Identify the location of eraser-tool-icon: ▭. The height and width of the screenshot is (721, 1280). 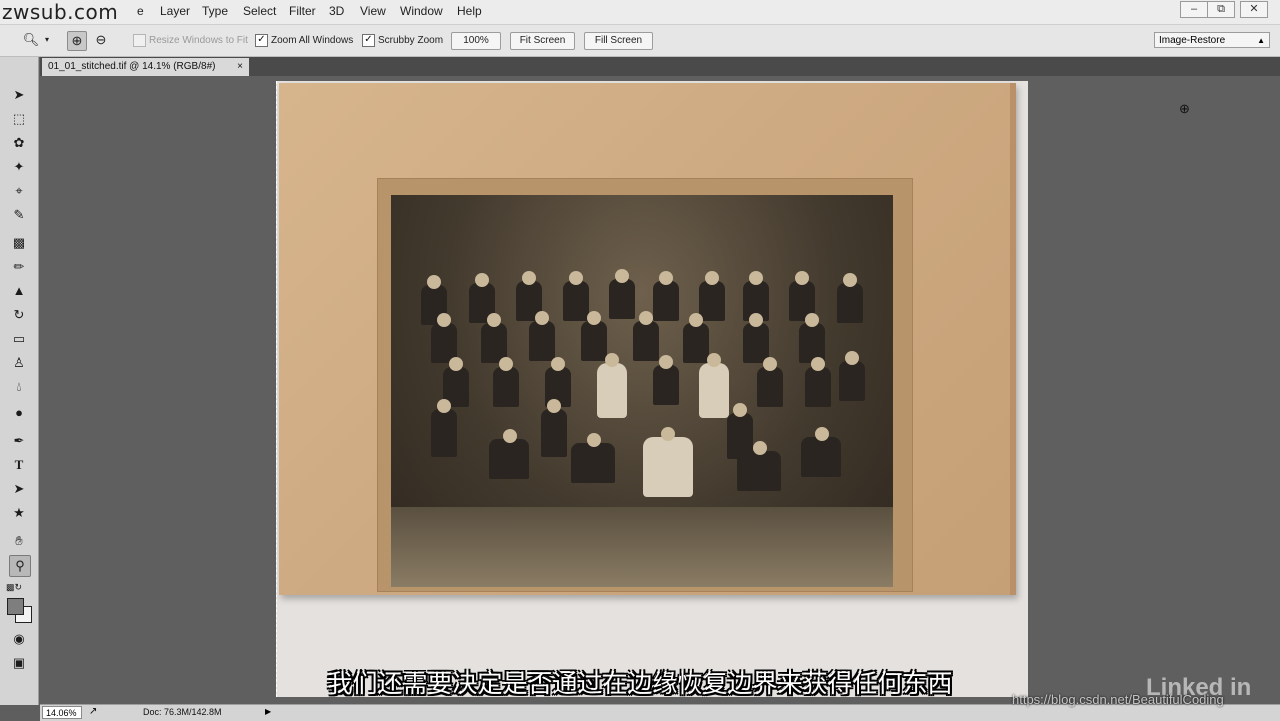
(19, 339).